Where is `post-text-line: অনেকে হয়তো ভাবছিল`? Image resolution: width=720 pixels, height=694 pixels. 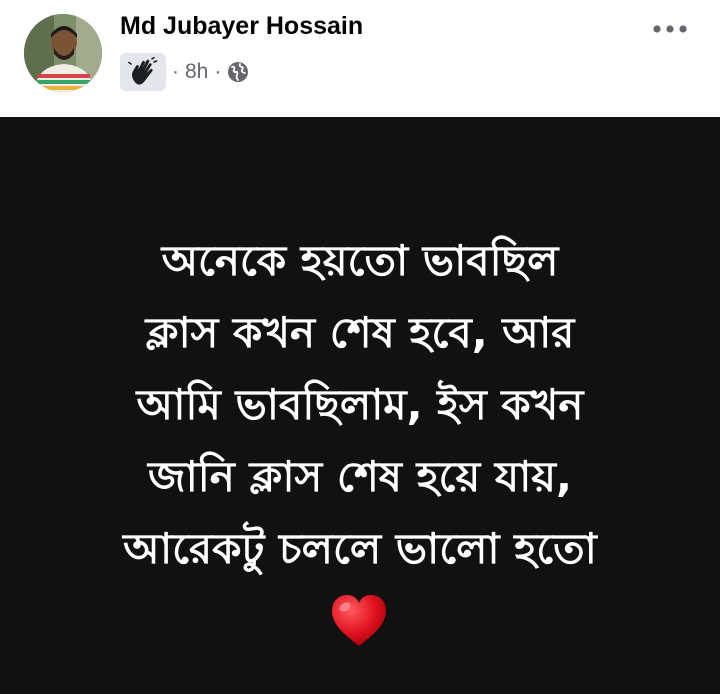 post-text-line: অনেকে হয়তো ভাবছিল is located at coordinates (360, 260).